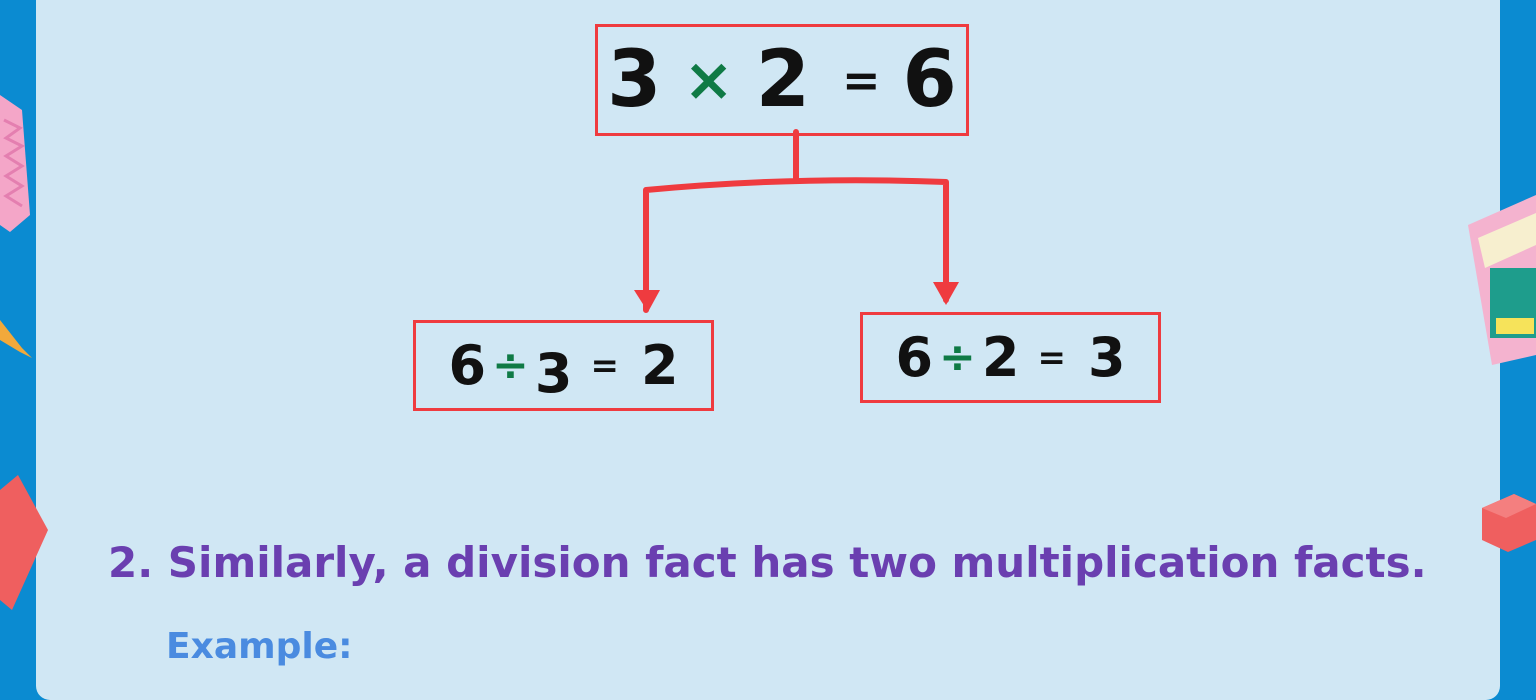  I want to click on example-label: Example:, so click(259, 646).